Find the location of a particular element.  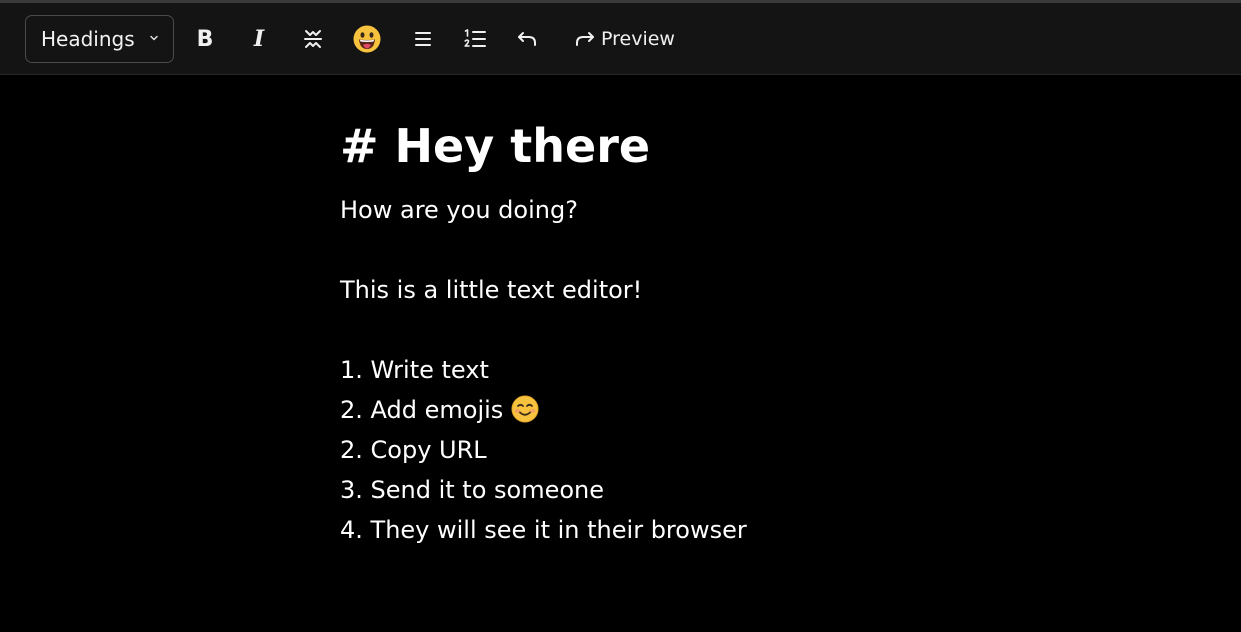

chevron-down-icon is located at coordinates (154, 38).